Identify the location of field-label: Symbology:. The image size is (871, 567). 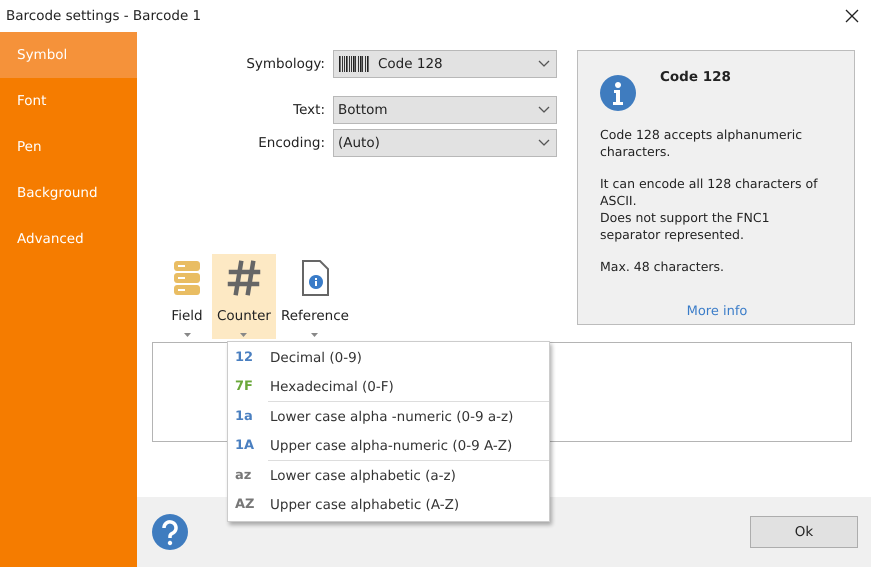
(285, 64).